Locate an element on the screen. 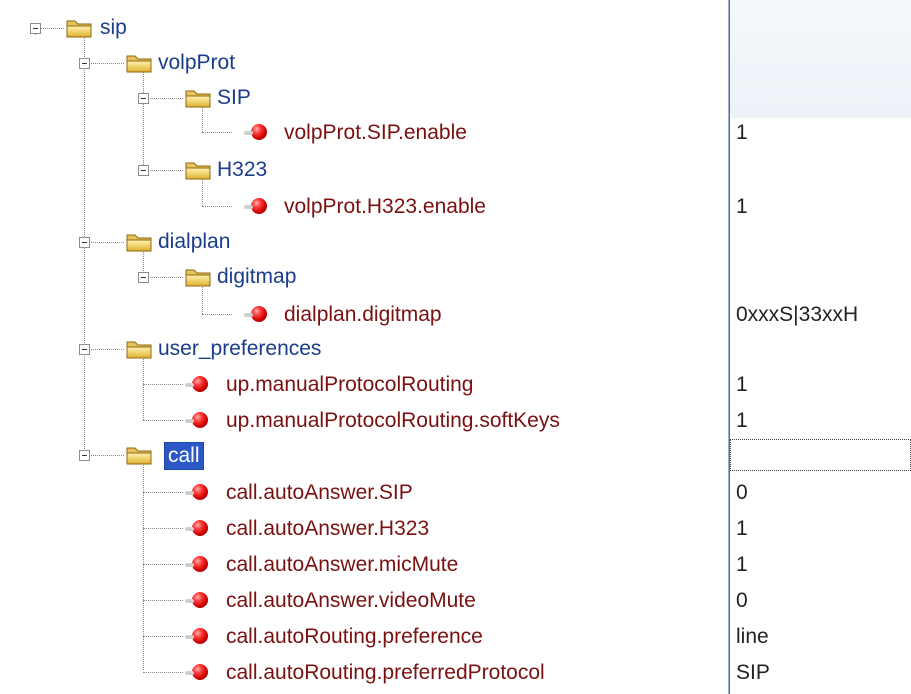  tree-leaf-call-autorouting-preferredprotocol: call.autoRouting.preferredProtocol is located at coordinates (385, 673).